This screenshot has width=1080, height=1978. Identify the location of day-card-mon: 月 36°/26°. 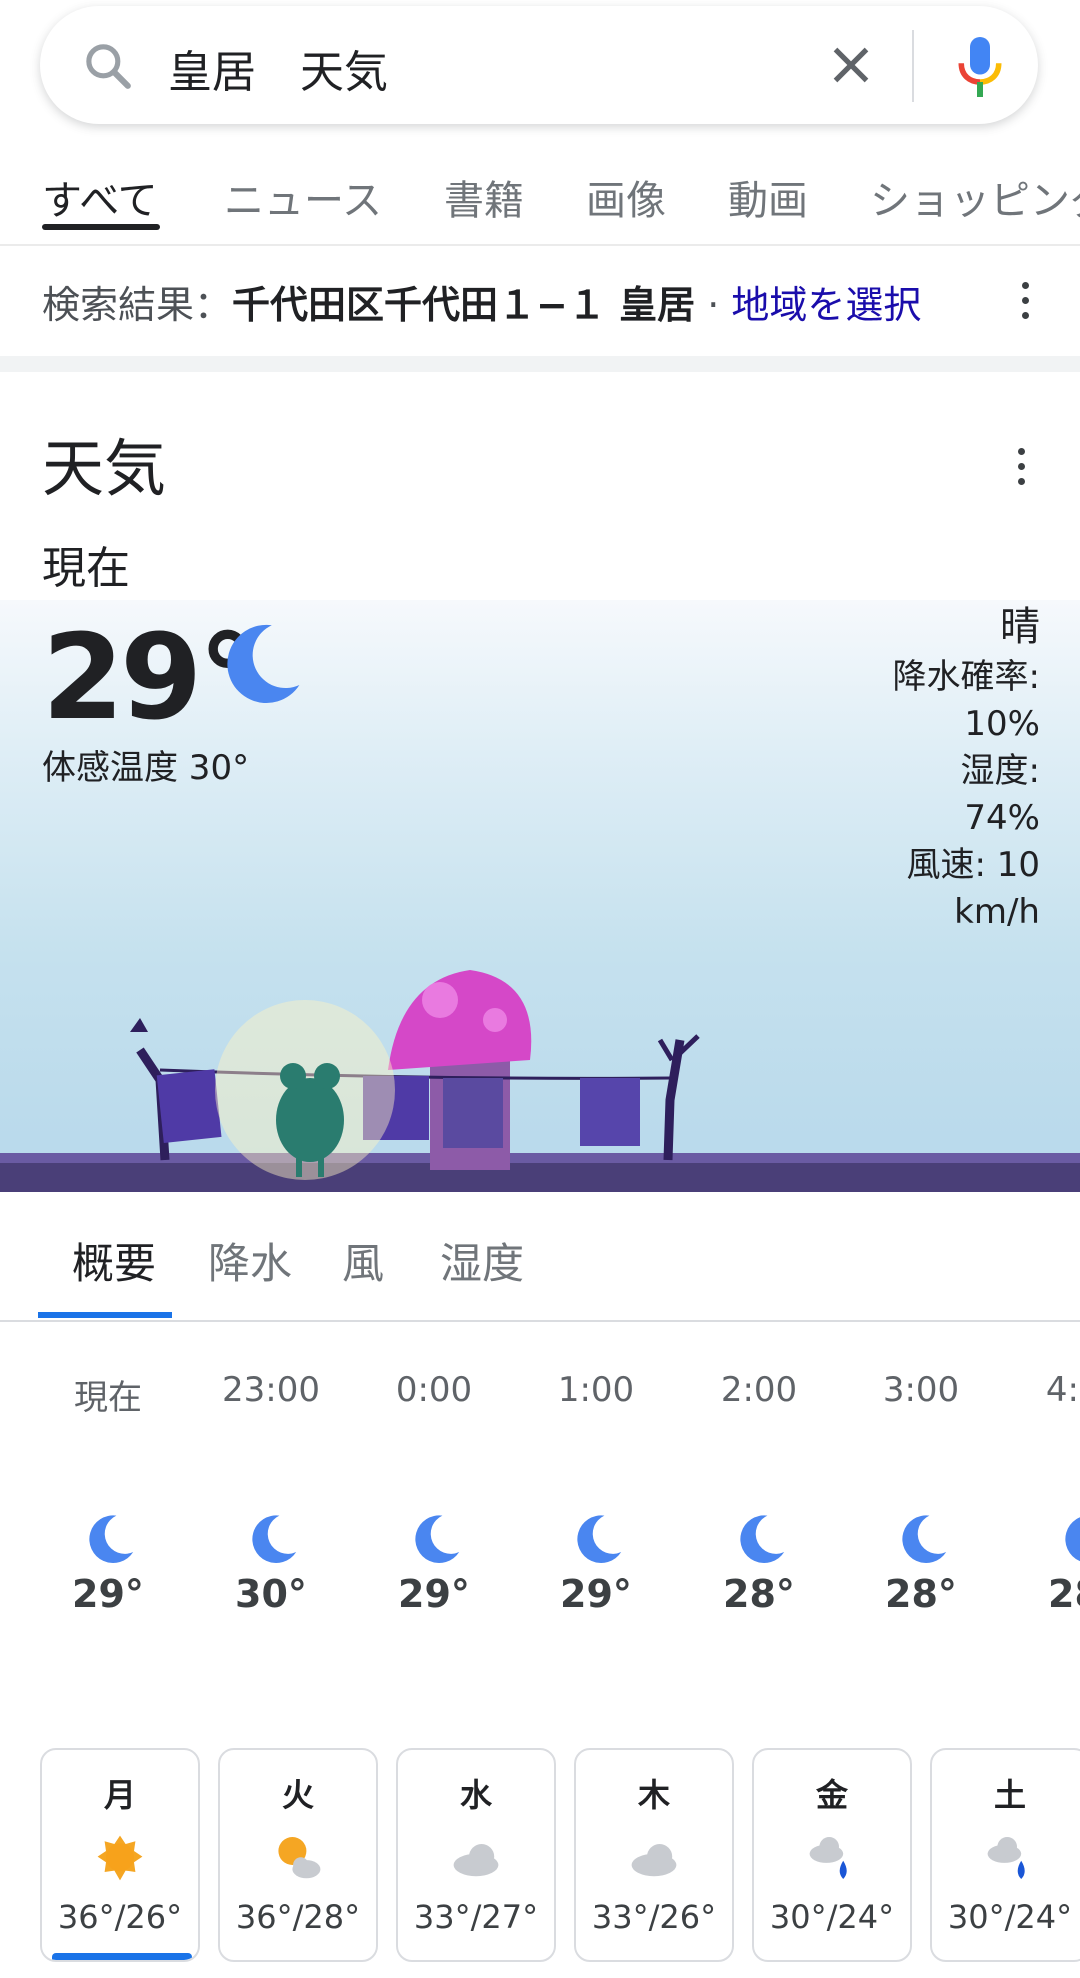
(120, 1855).